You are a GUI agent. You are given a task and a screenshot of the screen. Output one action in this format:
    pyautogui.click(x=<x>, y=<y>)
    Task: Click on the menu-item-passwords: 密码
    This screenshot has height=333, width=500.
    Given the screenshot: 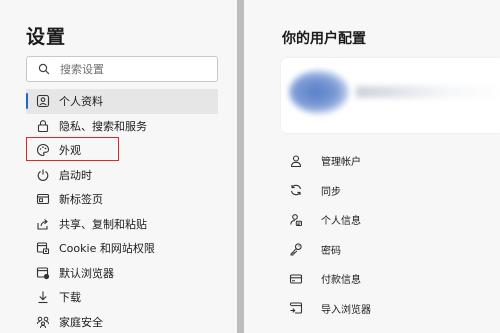 What is the action you would take?
    pyautogui.click(x=394, y=250)
    